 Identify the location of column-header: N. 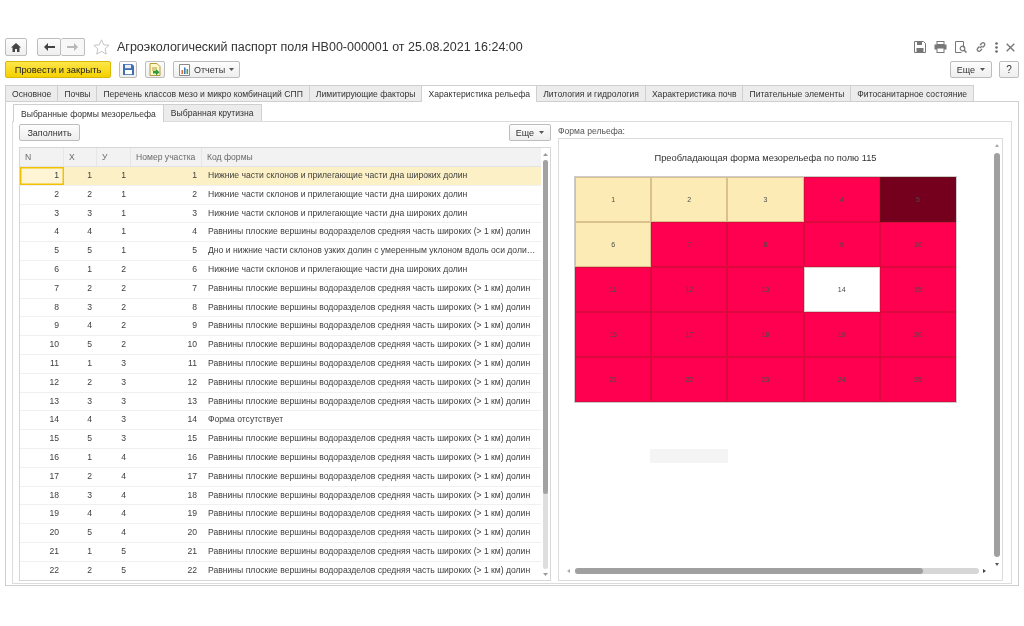
(42, 157).